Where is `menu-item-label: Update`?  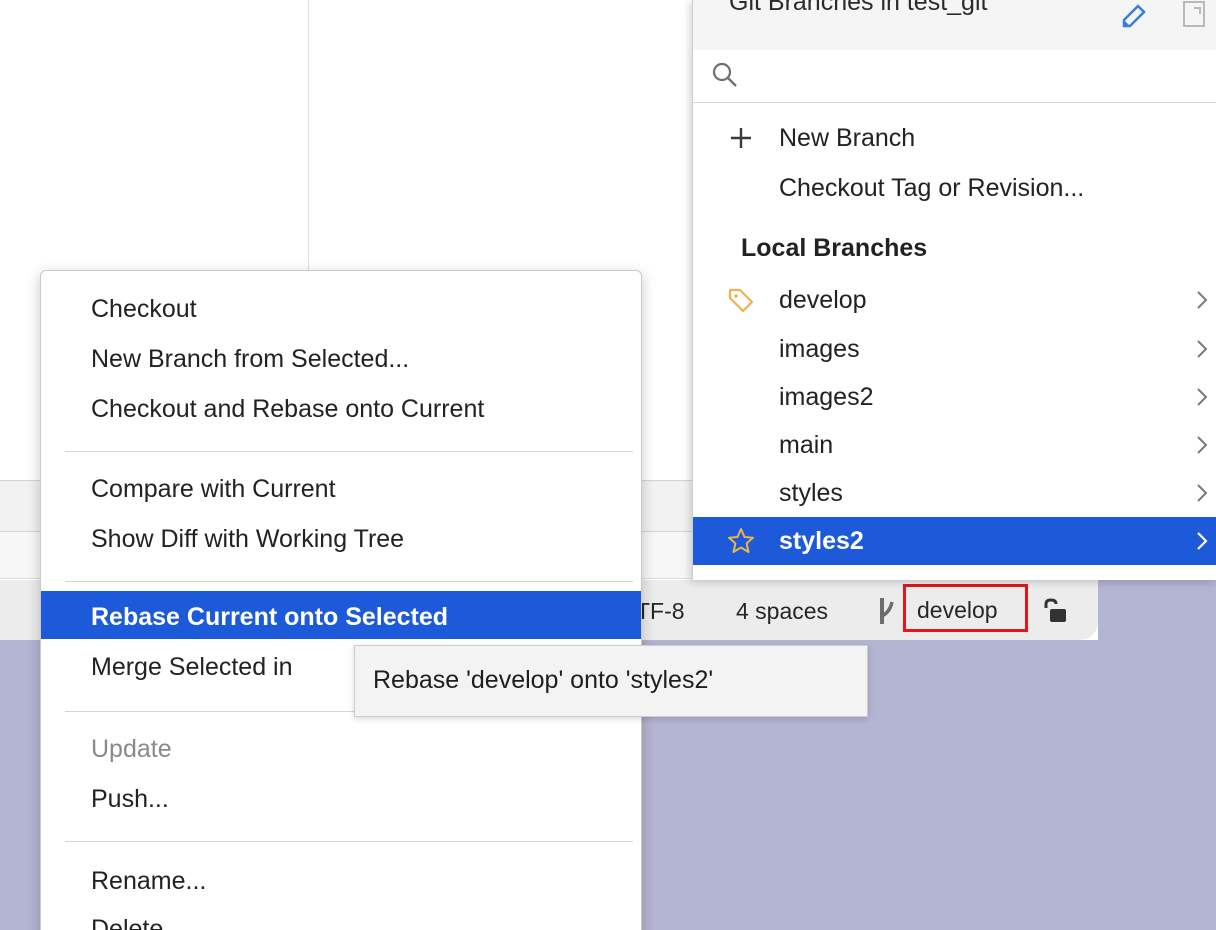 menu-item-label: Update is located at coordinates (131, 749).